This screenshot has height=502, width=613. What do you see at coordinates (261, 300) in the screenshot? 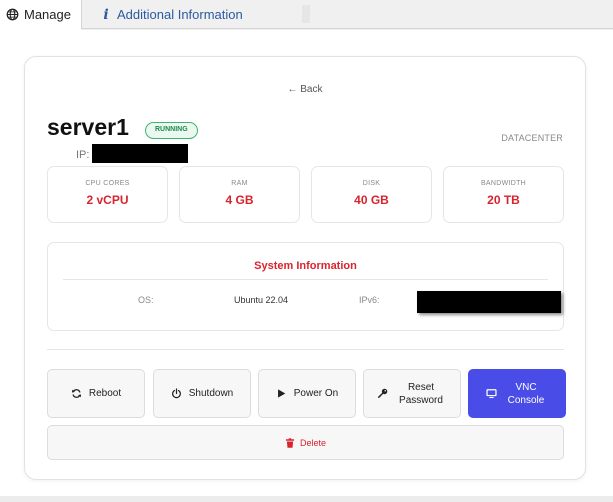
I see `os-value: Ubuntu 22.04` at bounding box center [261, 300].